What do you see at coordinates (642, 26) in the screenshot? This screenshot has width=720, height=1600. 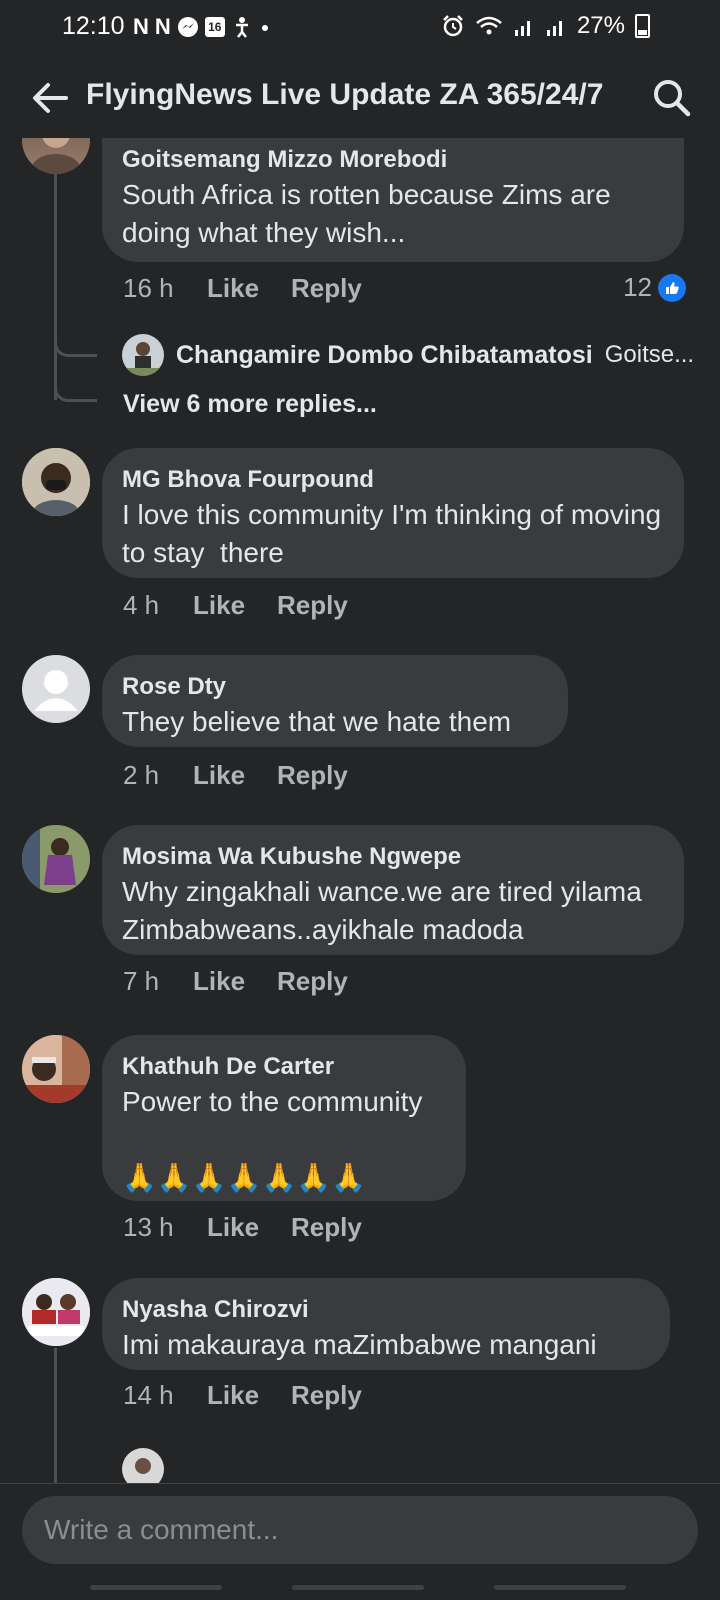 I see `battery-icon` at bounding box center [642, 26].